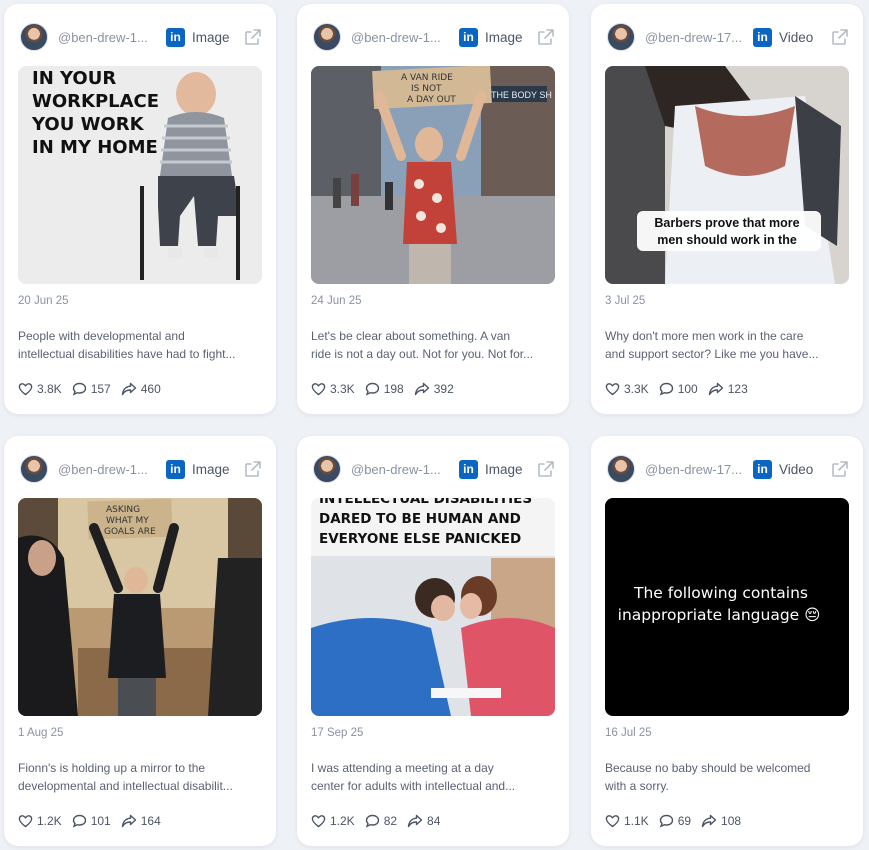 The image size is (869, 850). Describe the element at coordinates (393, 389) in the screenshot. I see `comments-count: 198` at that location.